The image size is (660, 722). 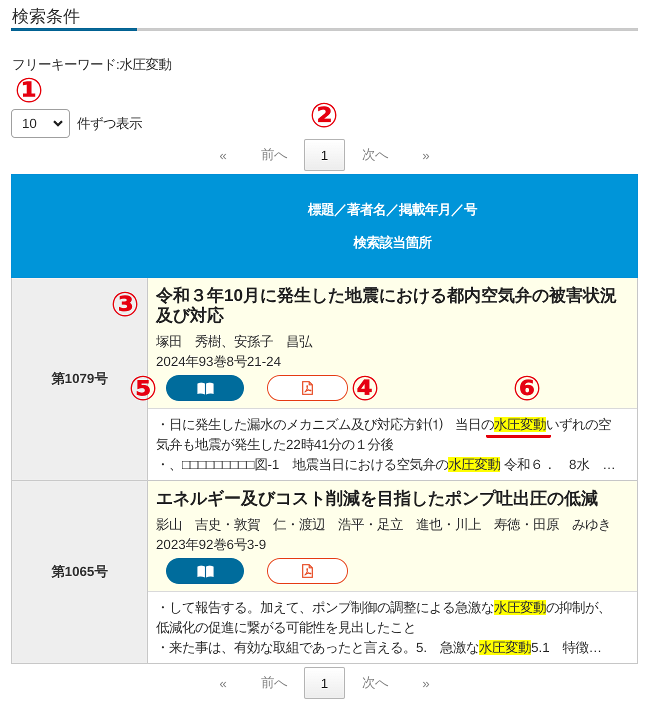 I want to click on publication-text: 2023年92巻6号3-9, so click(x=212, y=545).